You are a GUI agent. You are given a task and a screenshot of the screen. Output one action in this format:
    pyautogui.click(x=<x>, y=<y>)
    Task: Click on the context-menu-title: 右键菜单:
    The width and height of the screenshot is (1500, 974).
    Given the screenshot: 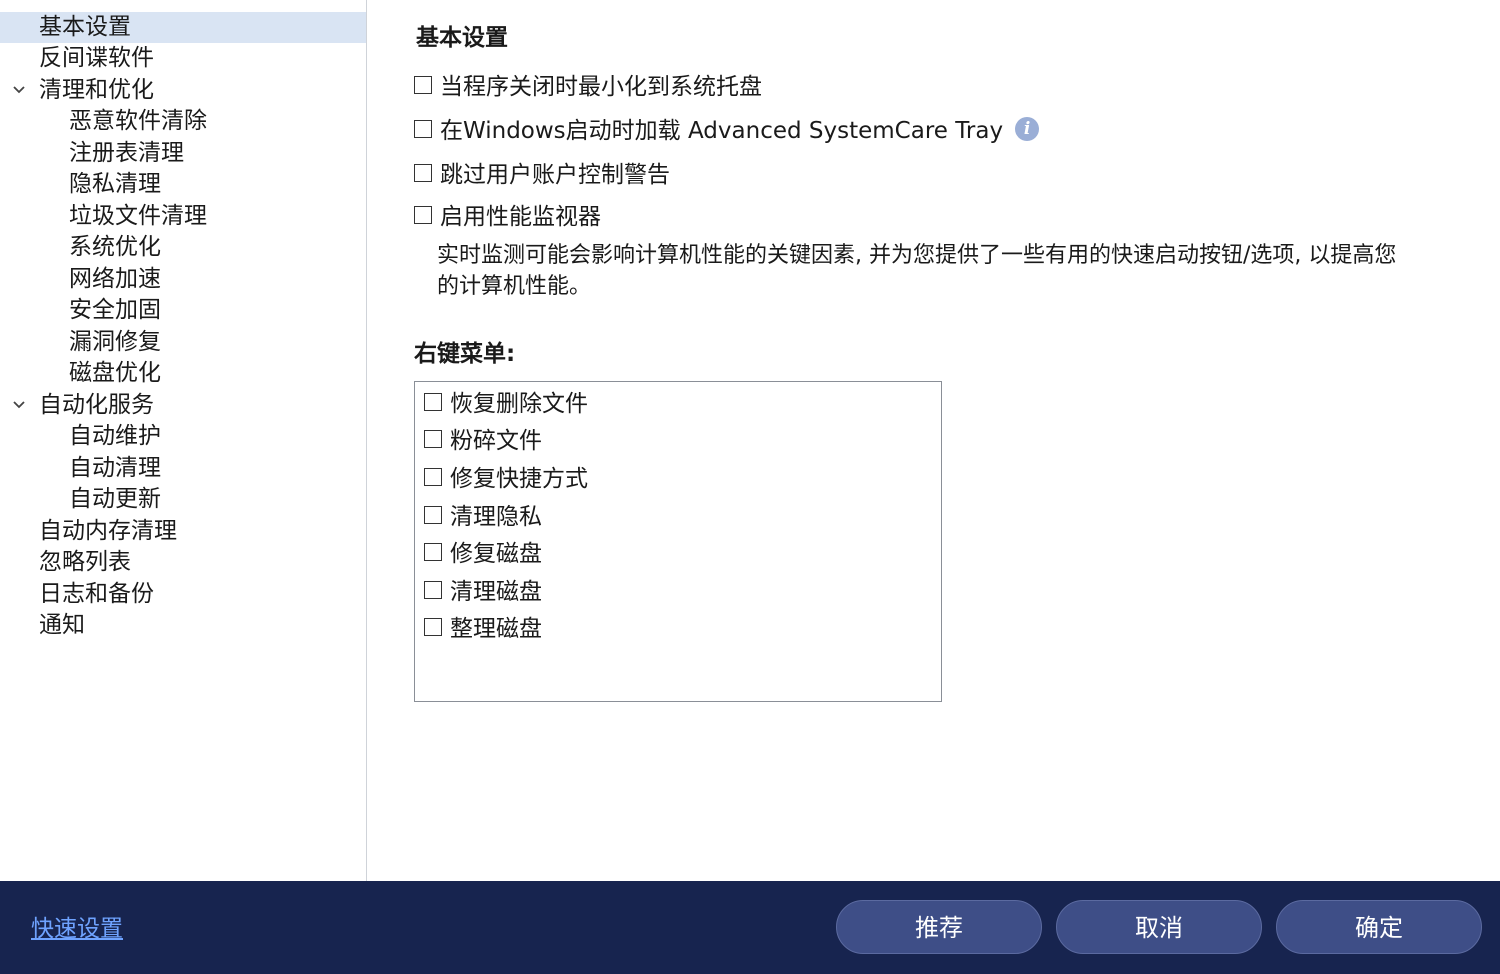 What is the action you would take?
    pyautogui.click(x=465, y=354)
    